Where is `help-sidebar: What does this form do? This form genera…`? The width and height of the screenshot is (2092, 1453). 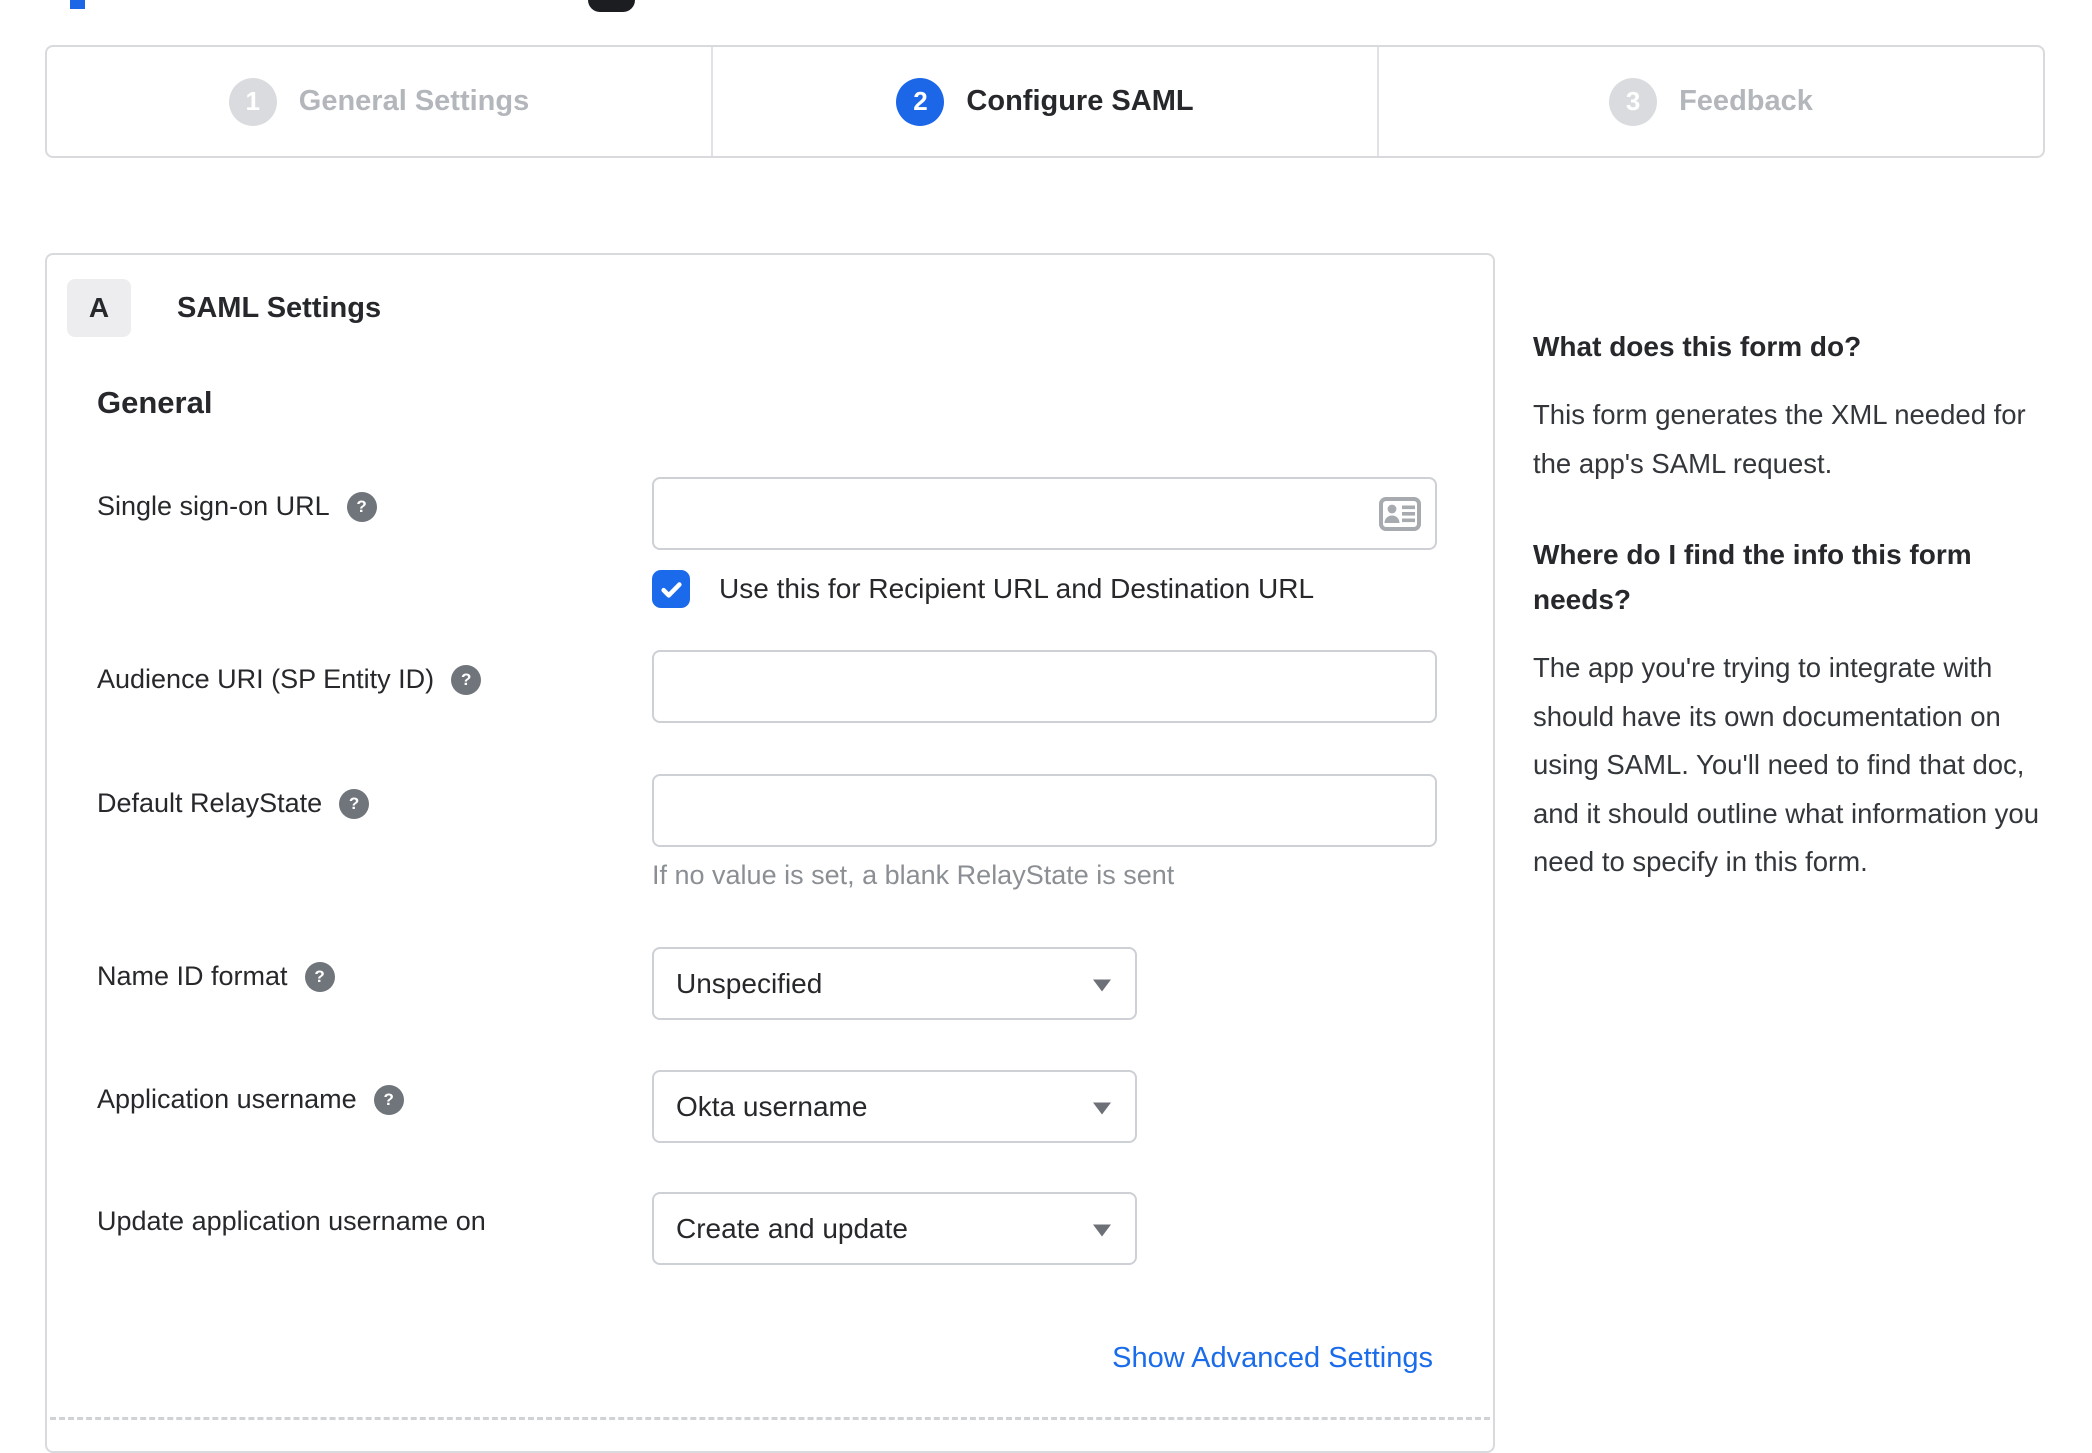
help-sidebar: What does this form do? This form genera… is located at coordinates (1794, 627).